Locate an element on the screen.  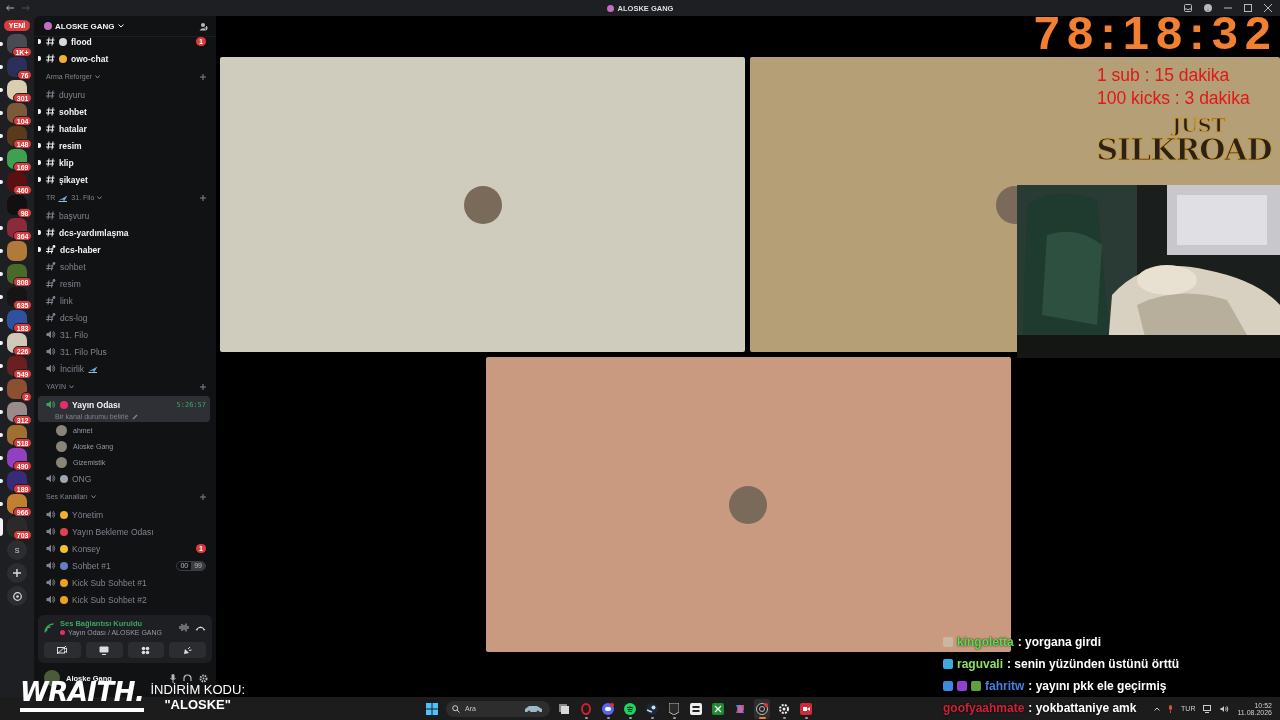
screen-share-button is located at coordinates (104, 650).